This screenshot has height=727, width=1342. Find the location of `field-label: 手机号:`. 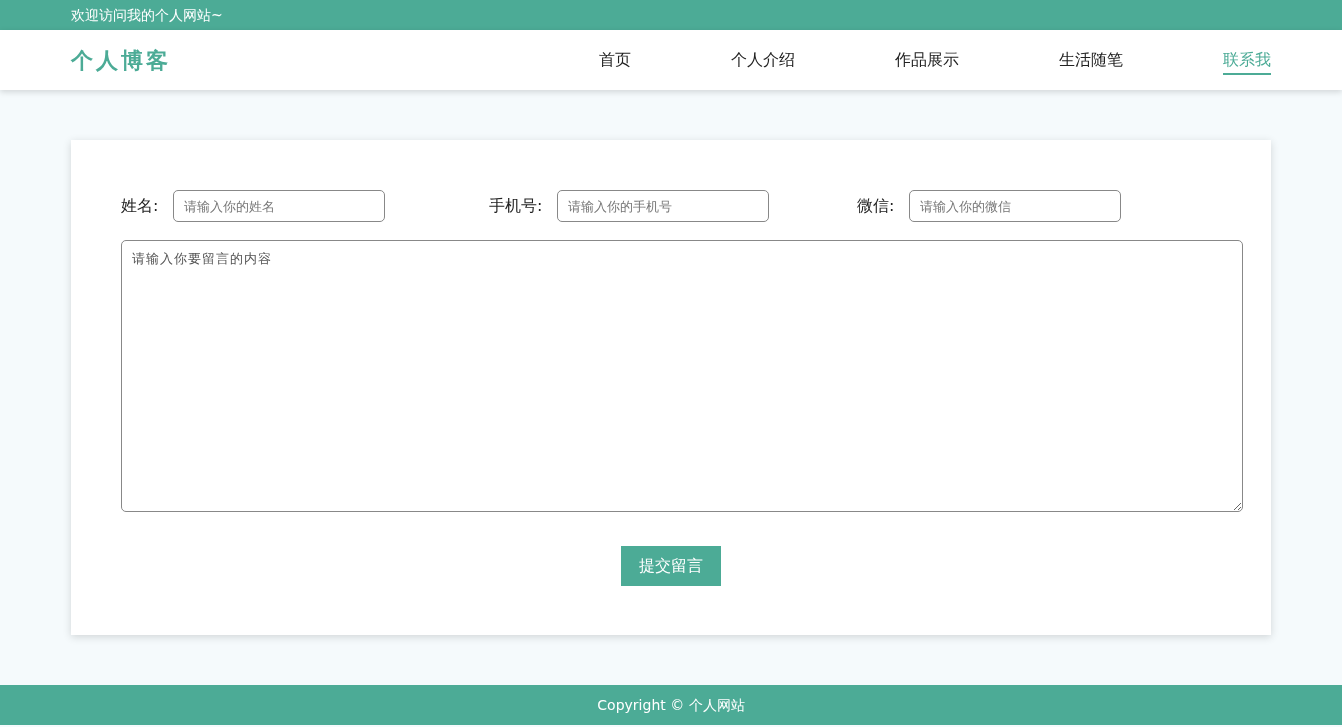

field-label: 手机号: is located at coordinates (516, 206).